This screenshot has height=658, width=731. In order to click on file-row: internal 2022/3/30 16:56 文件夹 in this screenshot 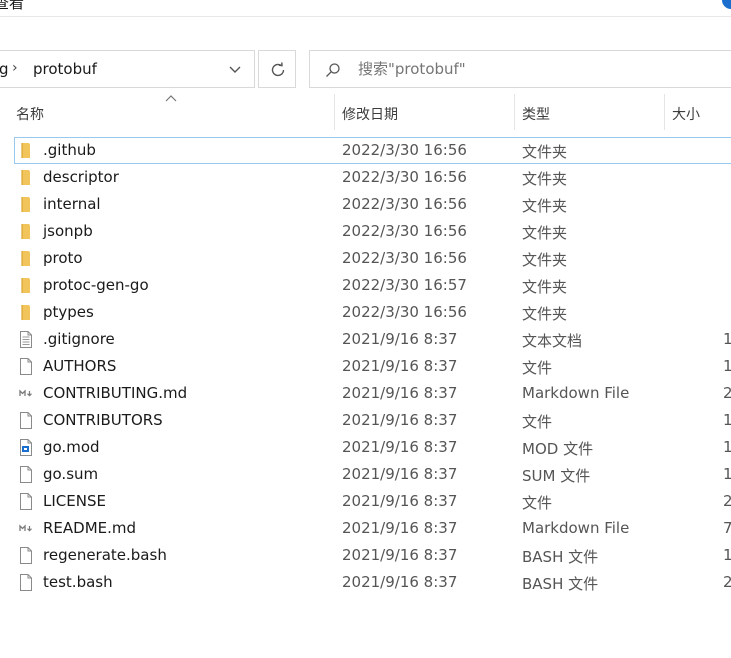, I will do `click(372, 204)`.